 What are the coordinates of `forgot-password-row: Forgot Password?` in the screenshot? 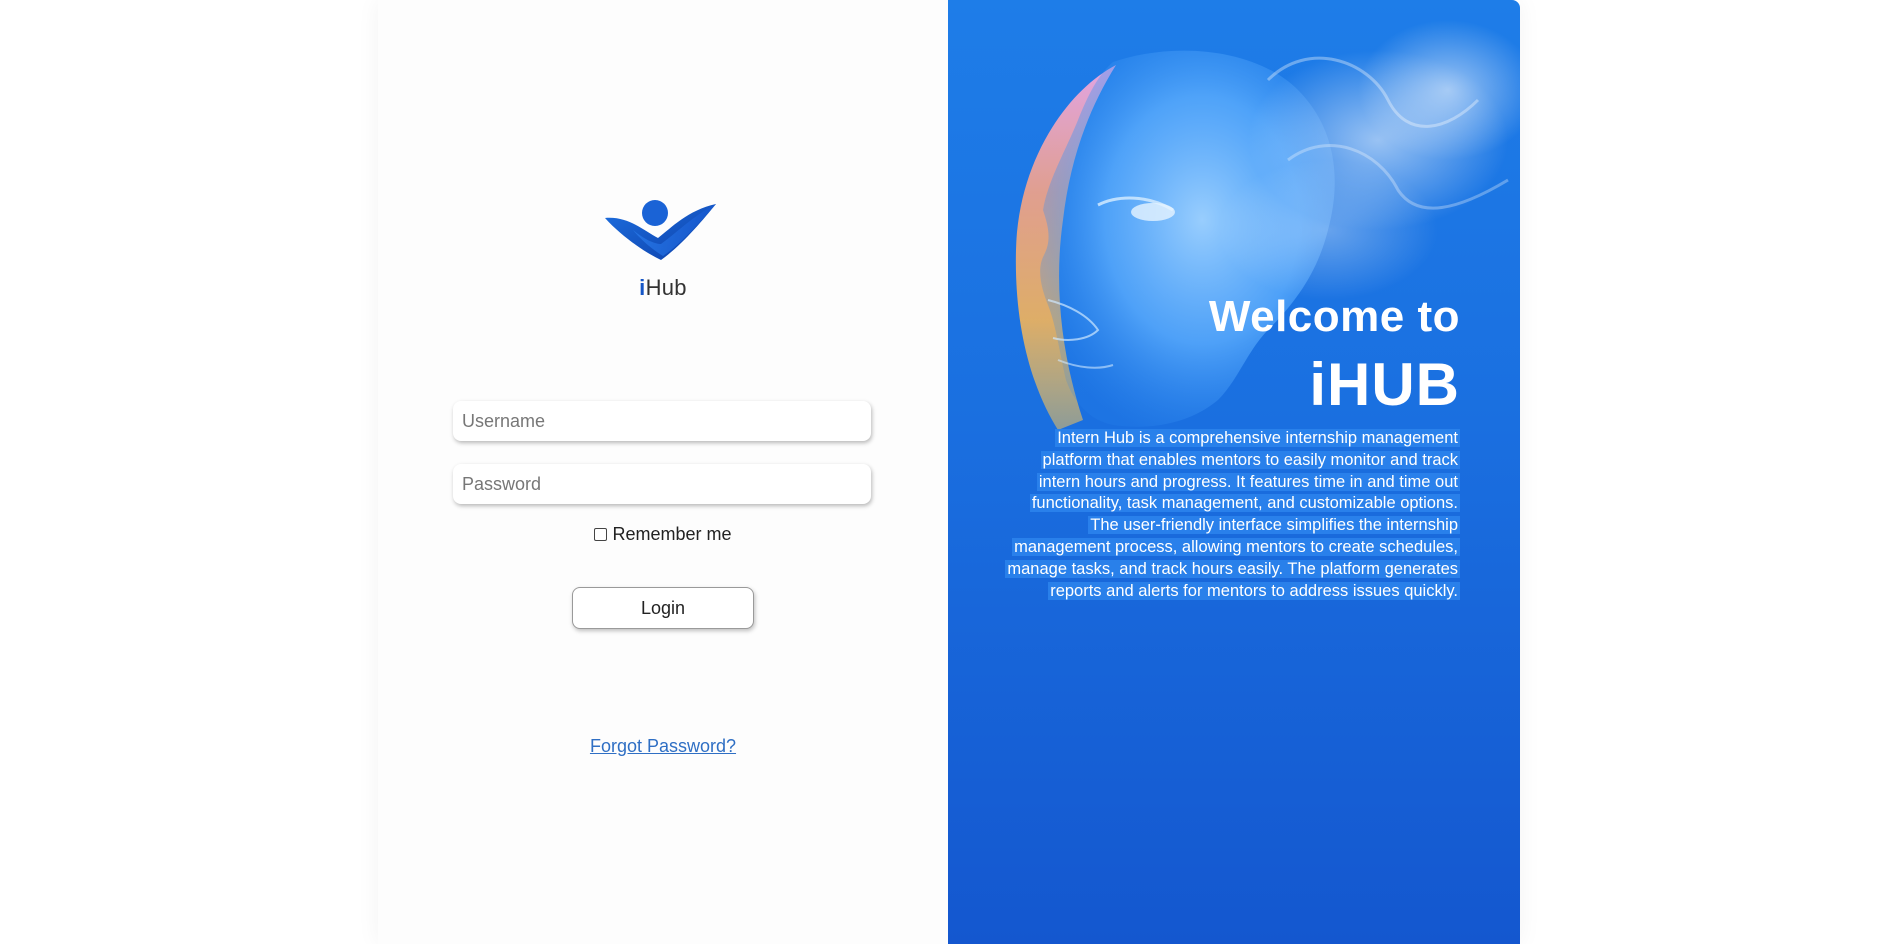 It's located at (663, 746).